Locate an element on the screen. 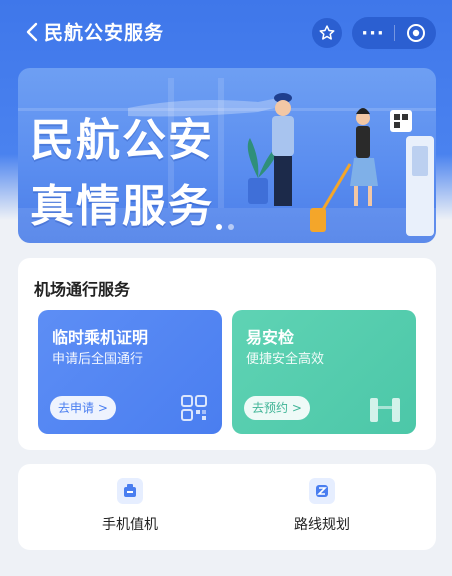 The image size is (452, 576). miniapp-capsule: ··· is located at coordinates (394, 33).